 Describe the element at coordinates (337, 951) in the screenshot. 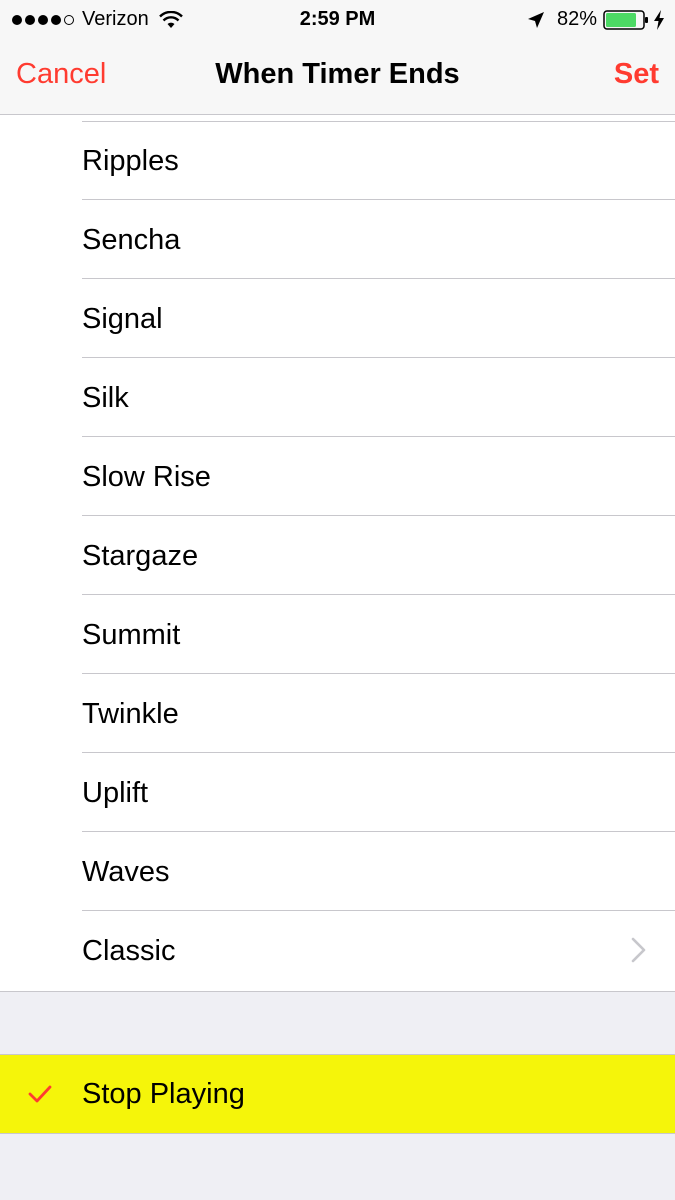

I see `sound-item-classic: Classic` at that location.